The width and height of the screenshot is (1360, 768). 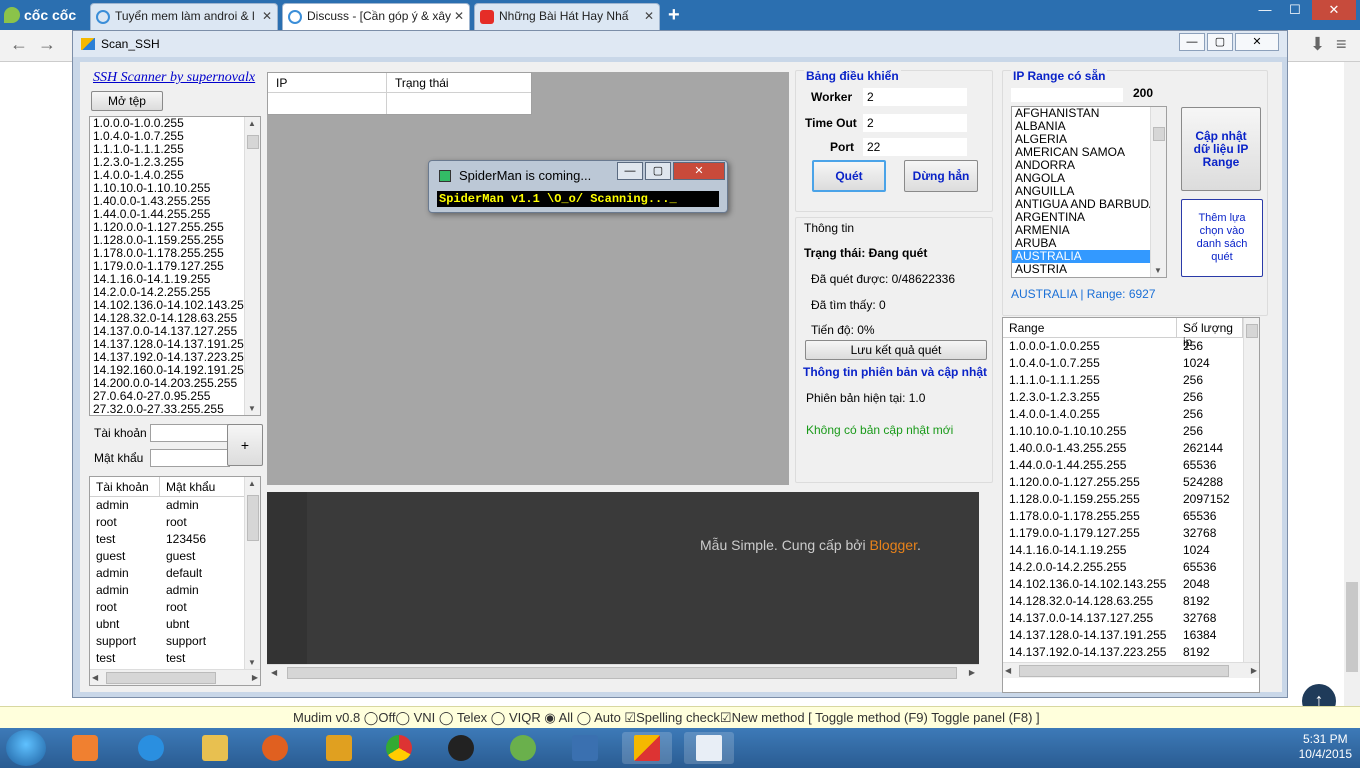 I want to click on firefox-taskbar-icon, so click(x=275, y=748).